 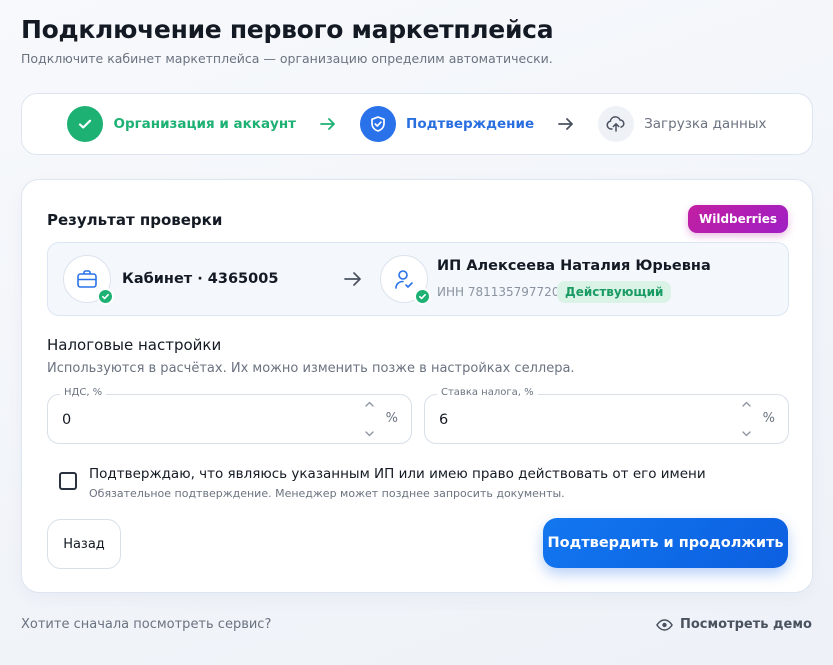 What do you see at coordinates (85, 124) in the screenshot?
I see `check-icon` at bounding box center [85, 124].